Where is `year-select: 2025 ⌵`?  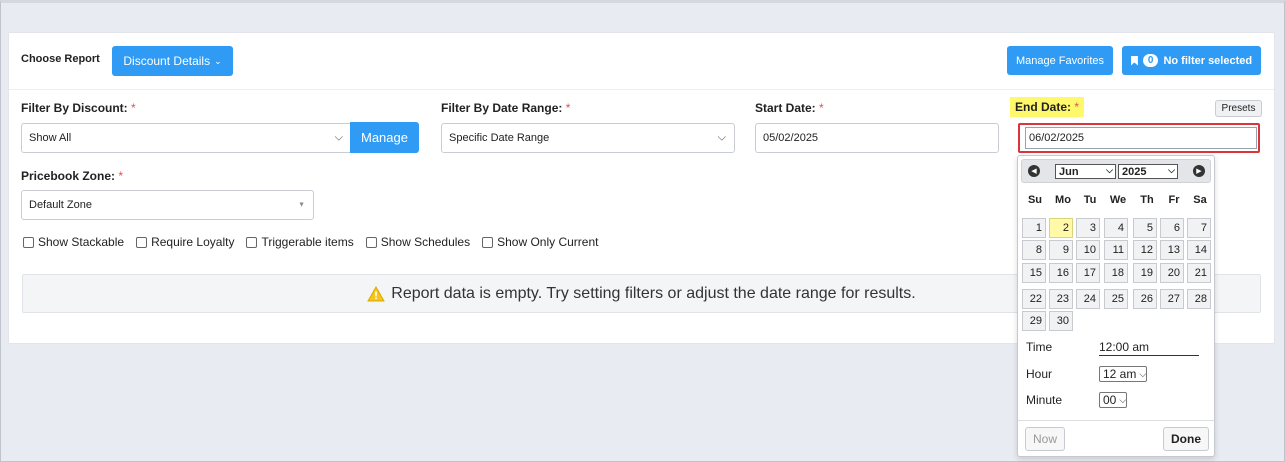 year-select: 2025 ⌵ is located at coordinates (1148, 171).